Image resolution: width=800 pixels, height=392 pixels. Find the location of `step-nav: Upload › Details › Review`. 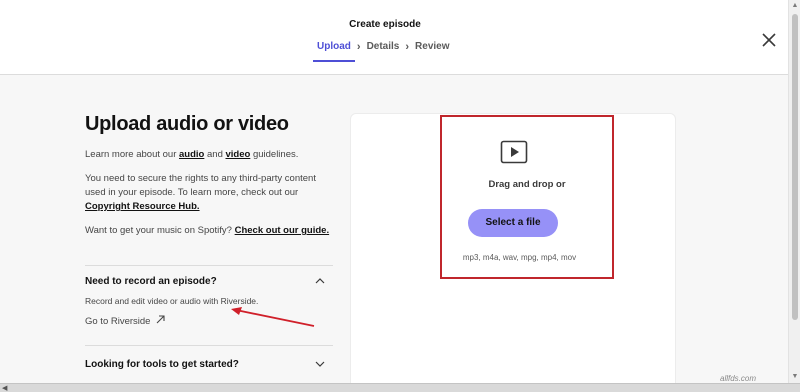

step-nav: Upload › Details › Review is located at coordinates (383, 51).